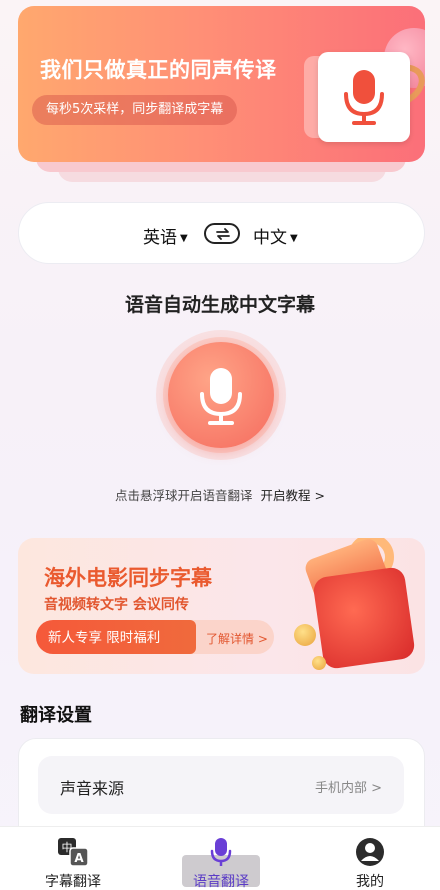  I want to click on settings-section-title: 翻译设置, so click(56, 715).